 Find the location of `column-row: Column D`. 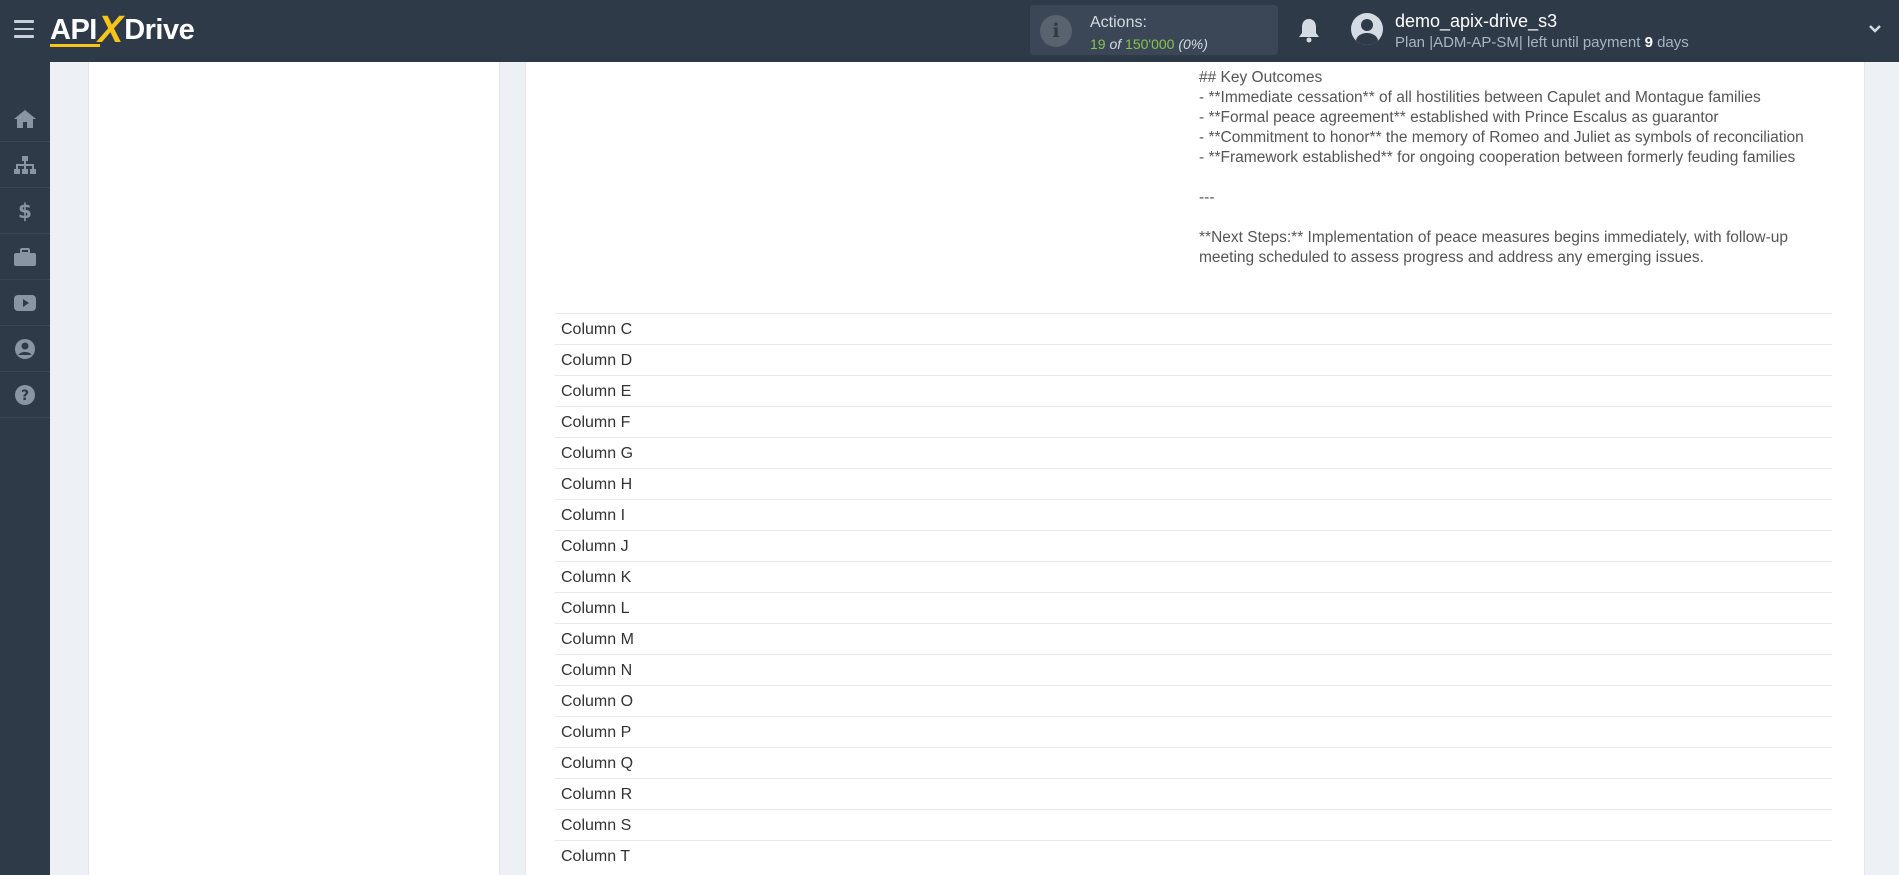

column-row: Column D is located at coordinates (1193, 359).